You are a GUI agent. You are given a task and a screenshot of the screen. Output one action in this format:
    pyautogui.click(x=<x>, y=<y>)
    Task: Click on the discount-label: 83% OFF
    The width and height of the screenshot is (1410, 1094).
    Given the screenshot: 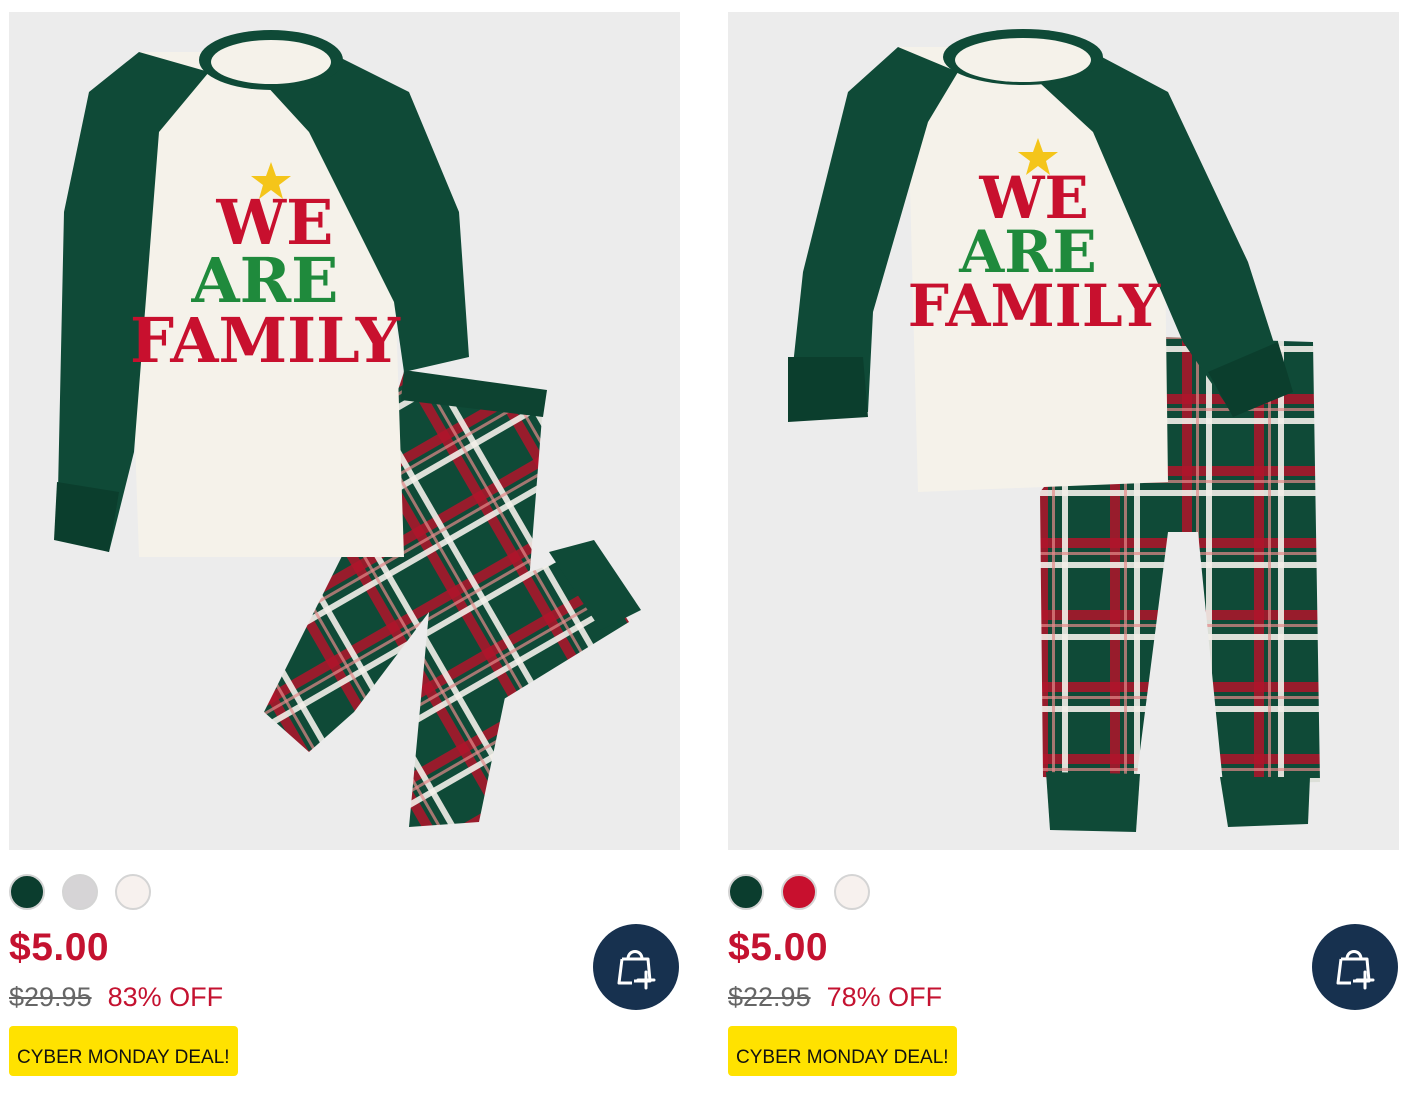 What is the action you would take?
    pyautogui.click(x=165, y=997)
    